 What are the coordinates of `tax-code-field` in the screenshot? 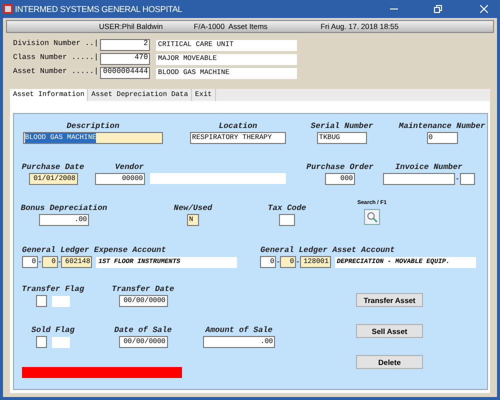 It's located at (287, 220).